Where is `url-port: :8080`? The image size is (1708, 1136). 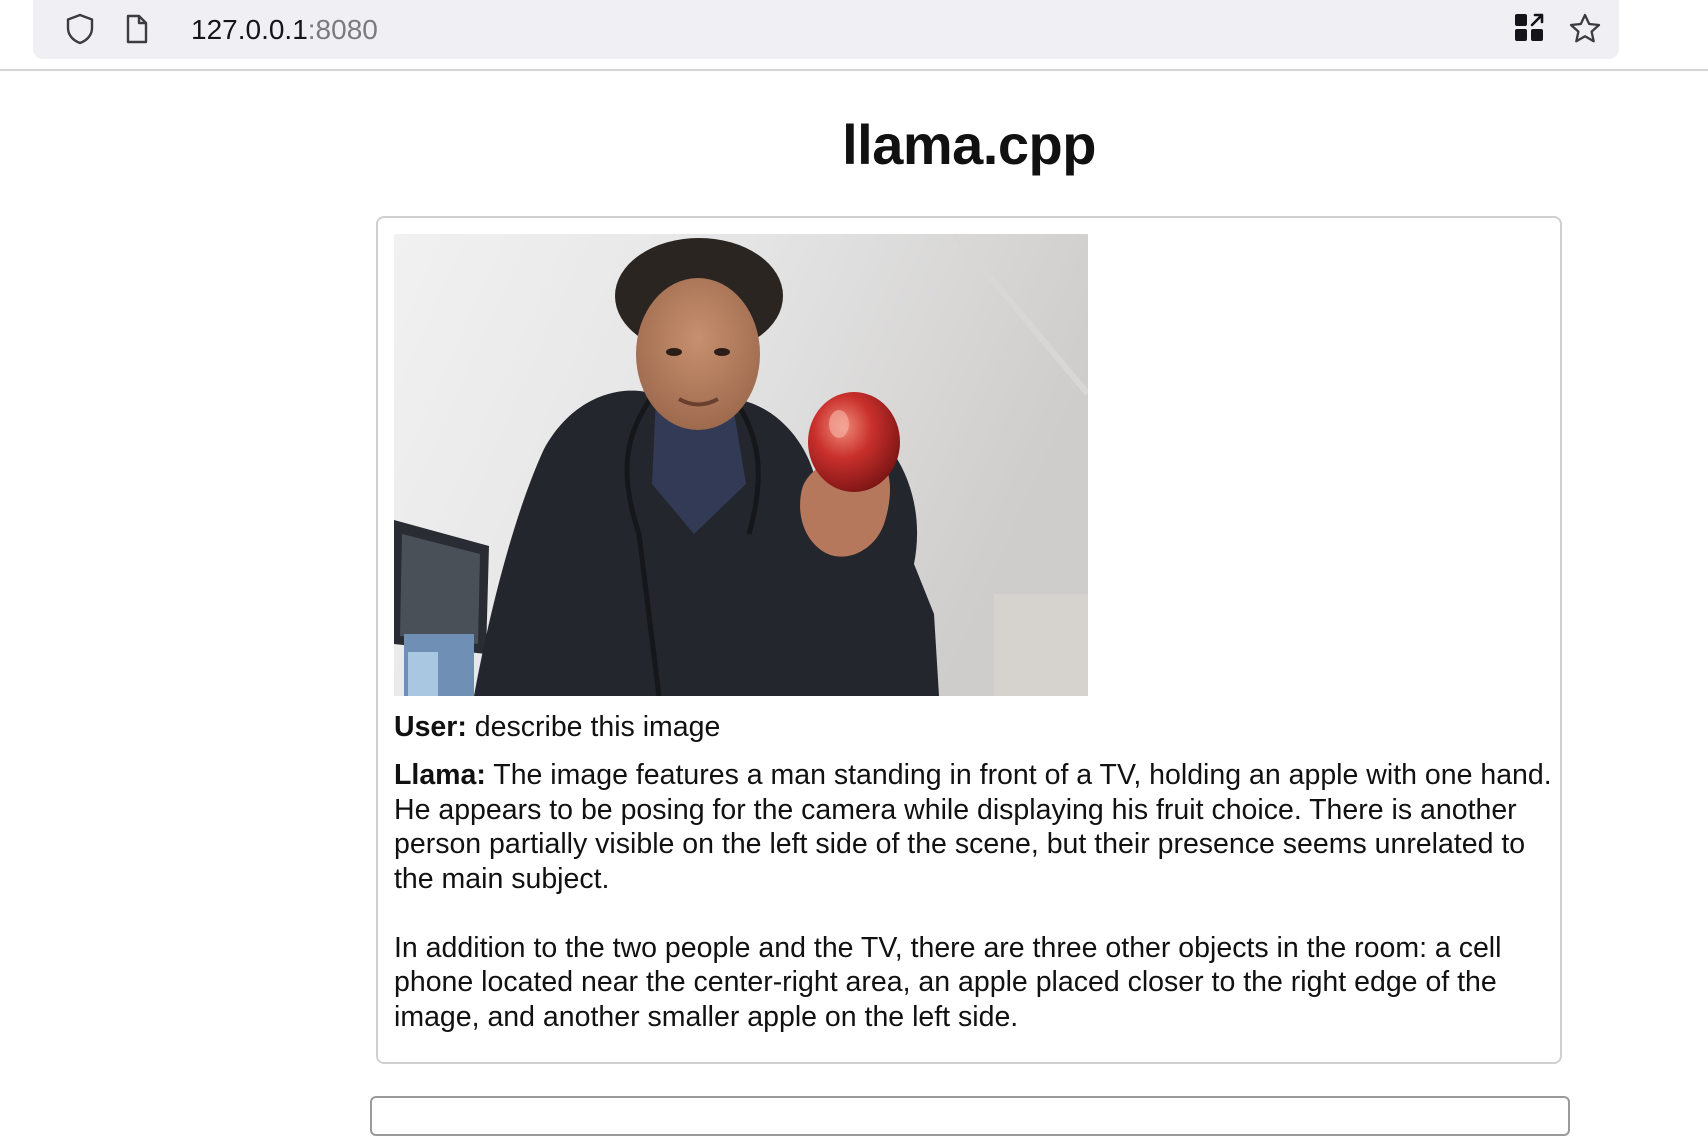 url-port: :8080 is located at coordinates (342, 29).